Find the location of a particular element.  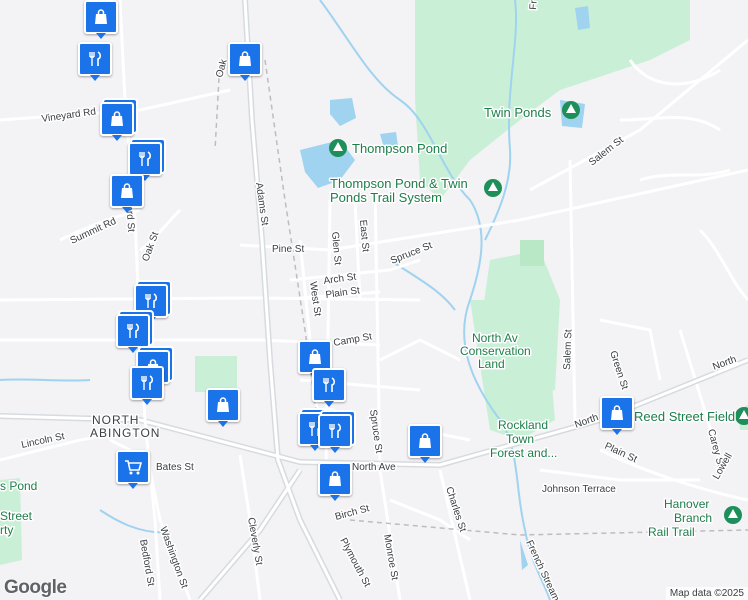

label-conservation-l3: Land is located at coordinates (491, 364).